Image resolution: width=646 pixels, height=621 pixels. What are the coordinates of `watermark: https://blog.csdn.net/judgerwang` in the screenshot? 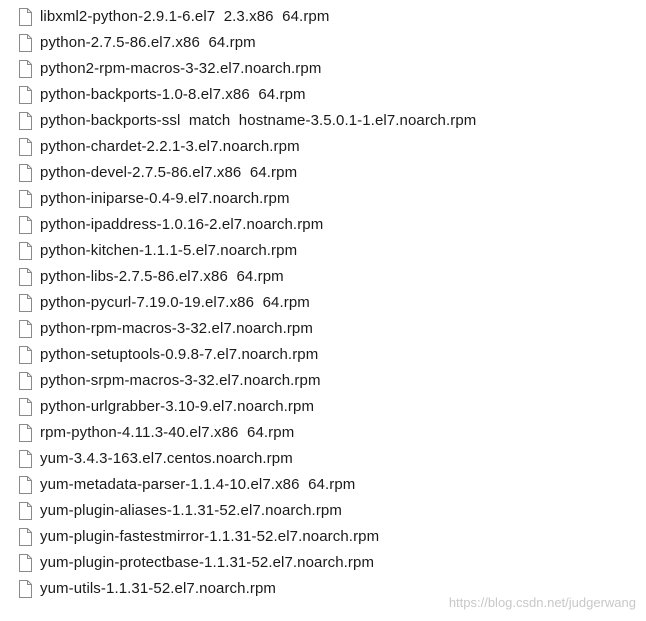 It's located at (542, 602).